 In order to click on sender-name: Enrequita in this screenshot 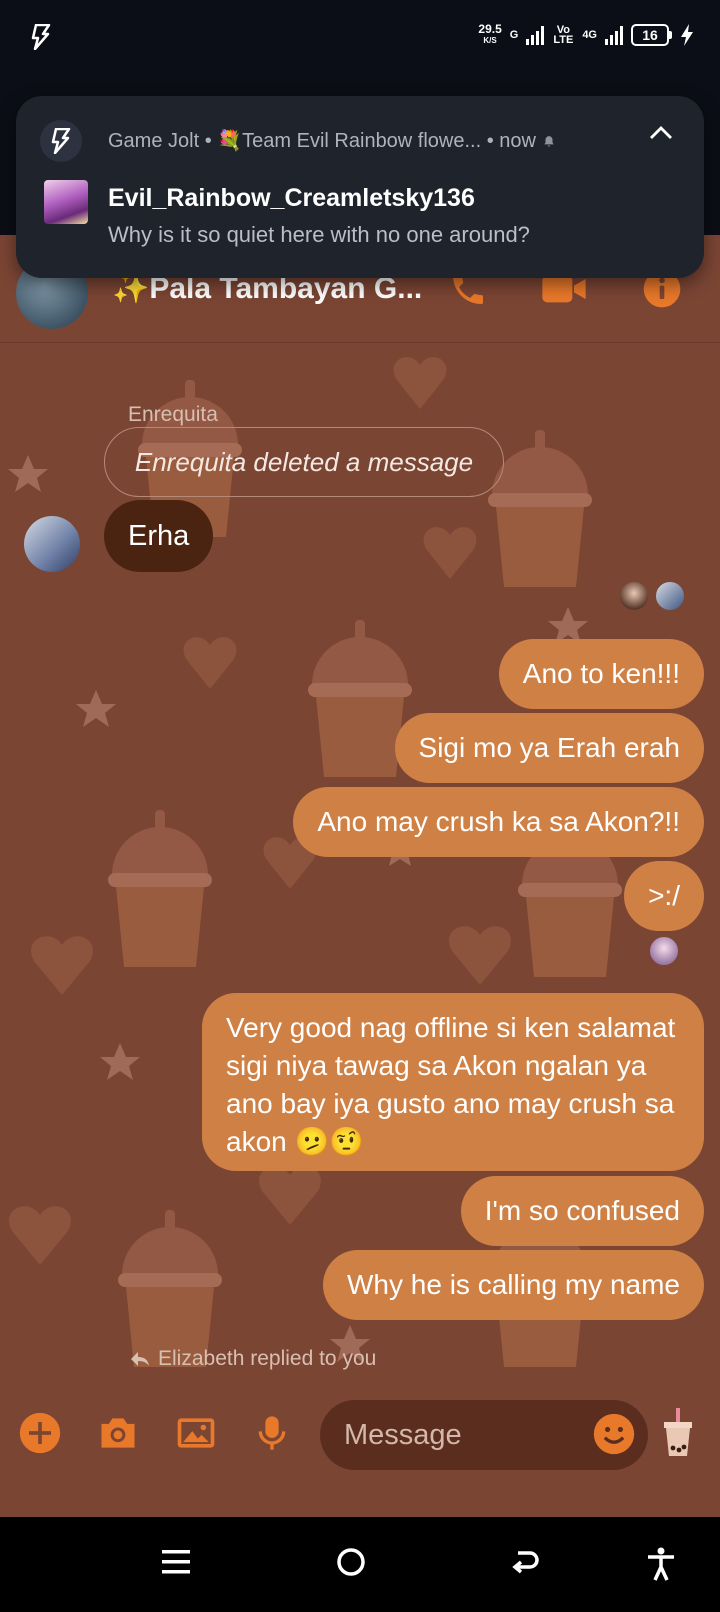, I will do `click(173, 414)`.